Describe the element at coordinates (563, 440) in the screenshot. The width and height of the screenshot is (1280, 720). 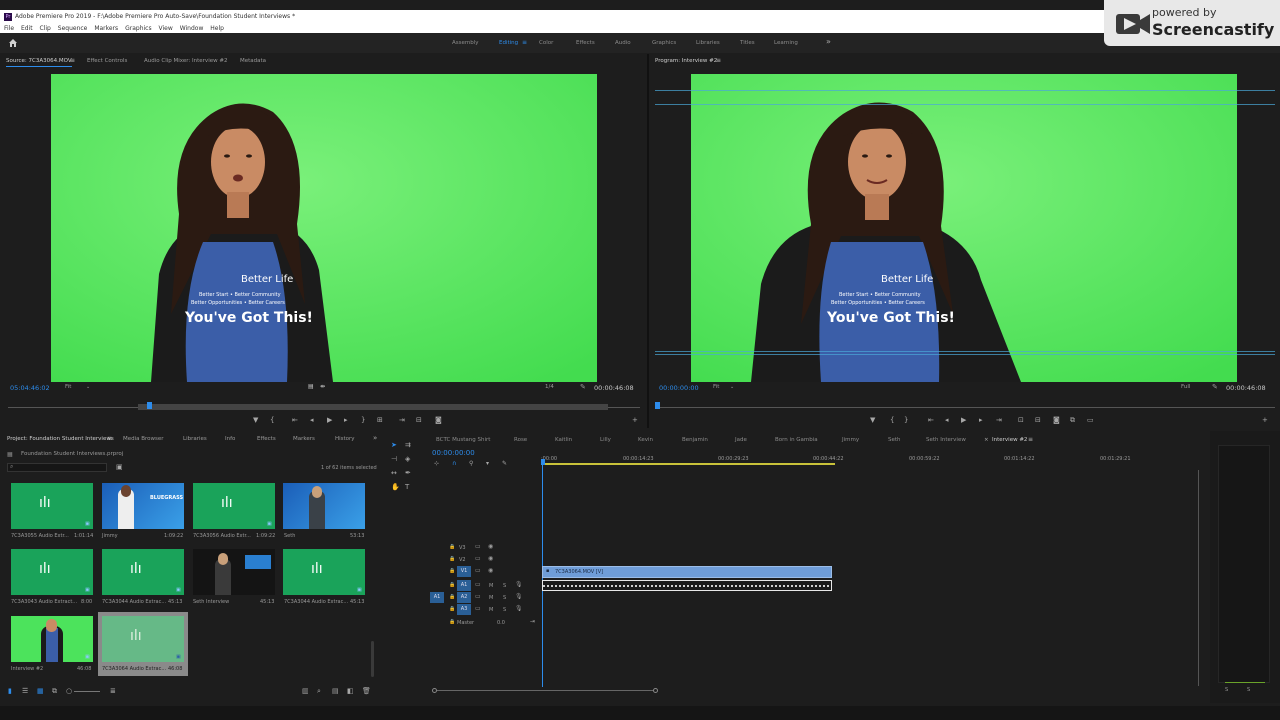
I see `tab-sequence-kaitlin: Kaitlin` at that location.